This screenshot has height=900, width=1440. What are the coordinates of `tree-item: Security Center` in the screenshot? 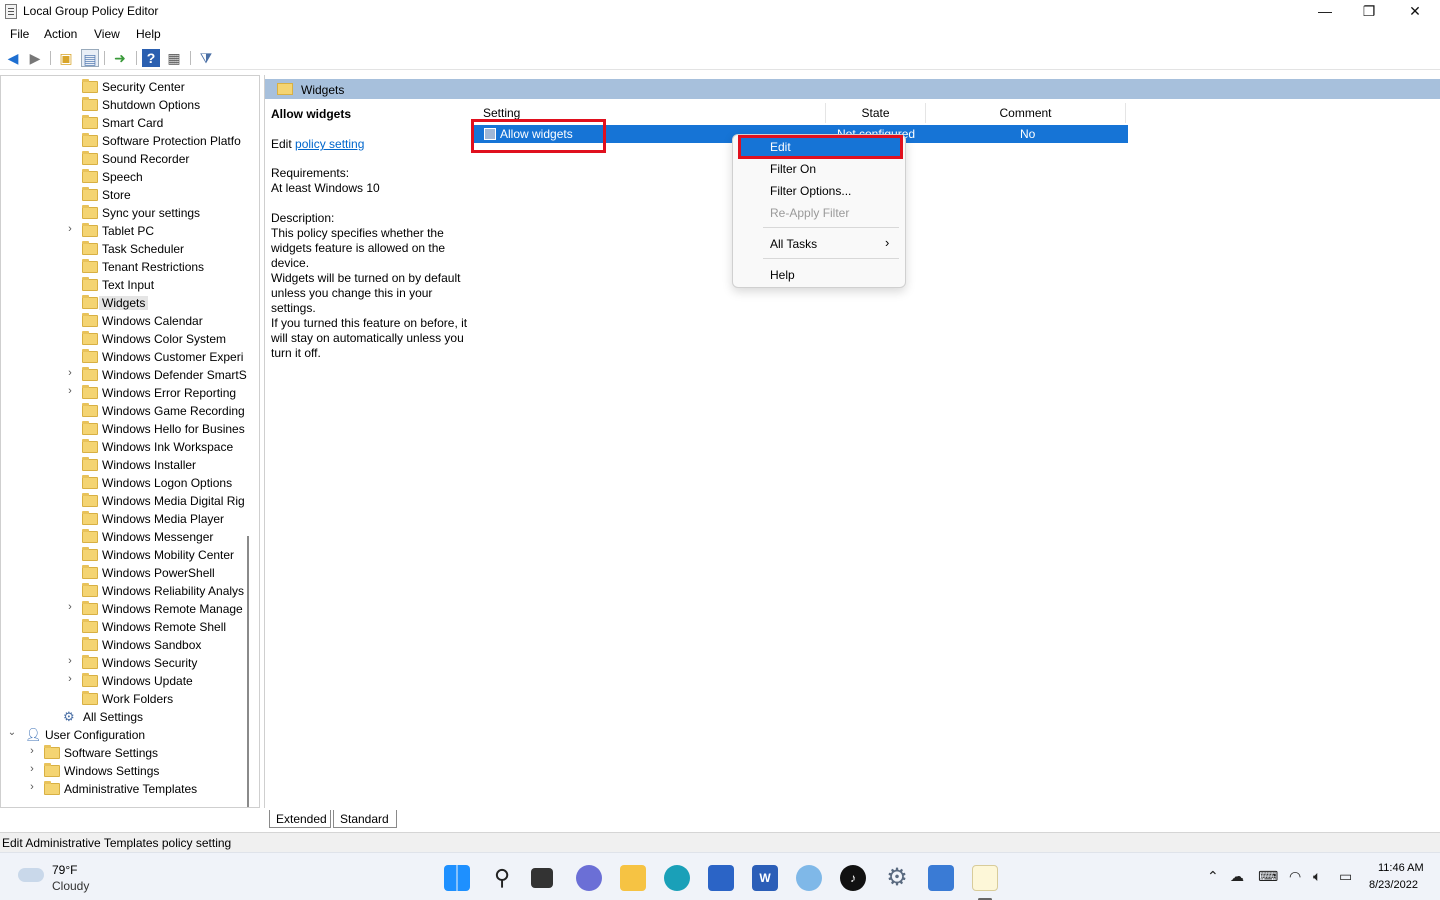 It's located at (130, 87).